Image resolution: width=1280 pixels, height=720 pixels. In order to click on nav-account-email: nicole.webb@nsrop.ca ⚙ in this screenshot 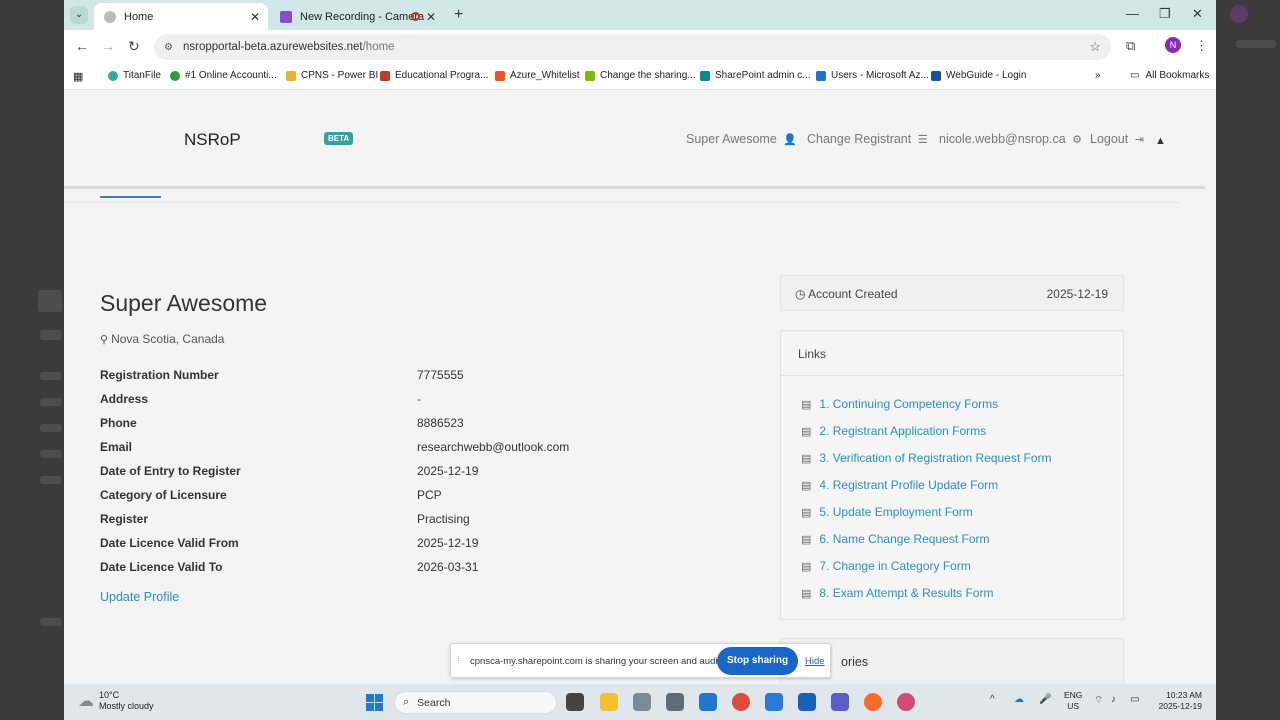, I will do `click(1010, 139)`.